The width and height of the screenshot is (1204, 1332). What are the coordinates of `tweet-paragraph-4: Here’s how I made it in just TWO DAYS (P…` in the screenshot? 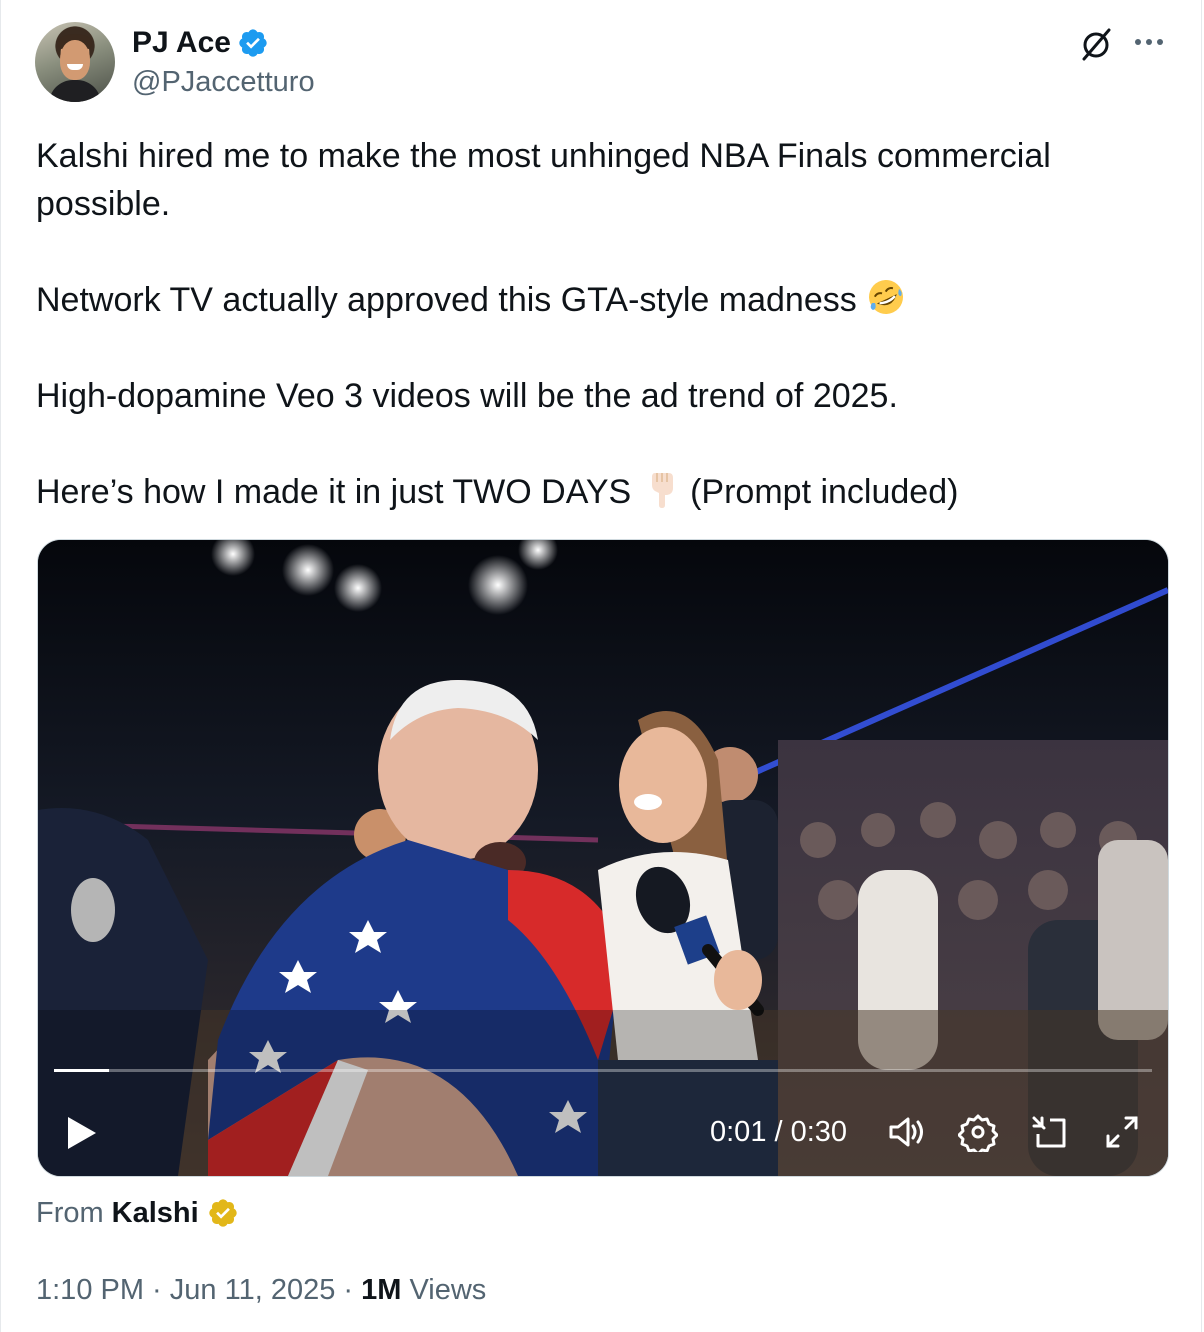 It's located at (601, 492).